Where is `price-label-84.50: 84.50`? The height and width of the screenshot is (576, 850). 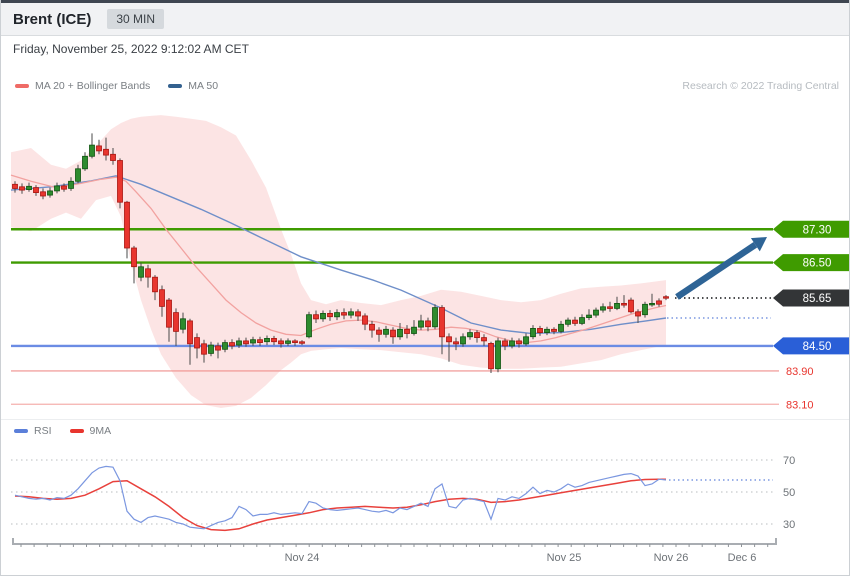
price-label-84.50: 84.50 is located at coordinates (811, 346).